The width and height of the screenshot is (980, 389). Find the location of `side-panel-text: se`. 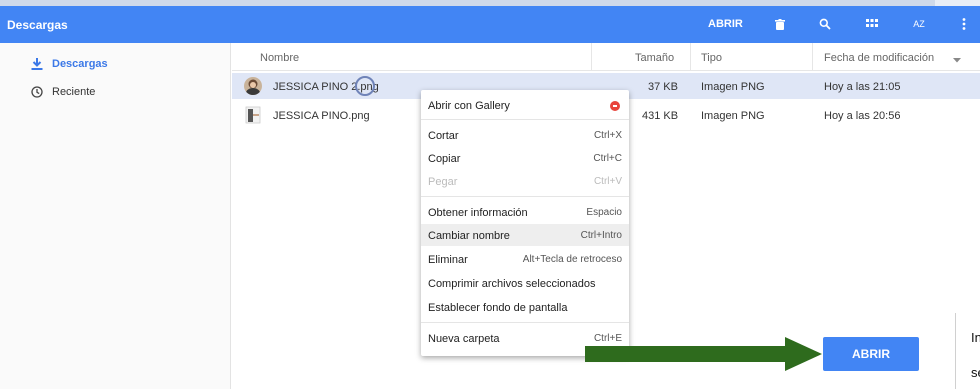

side-panel-text: se is located at coordinates (975, 372).